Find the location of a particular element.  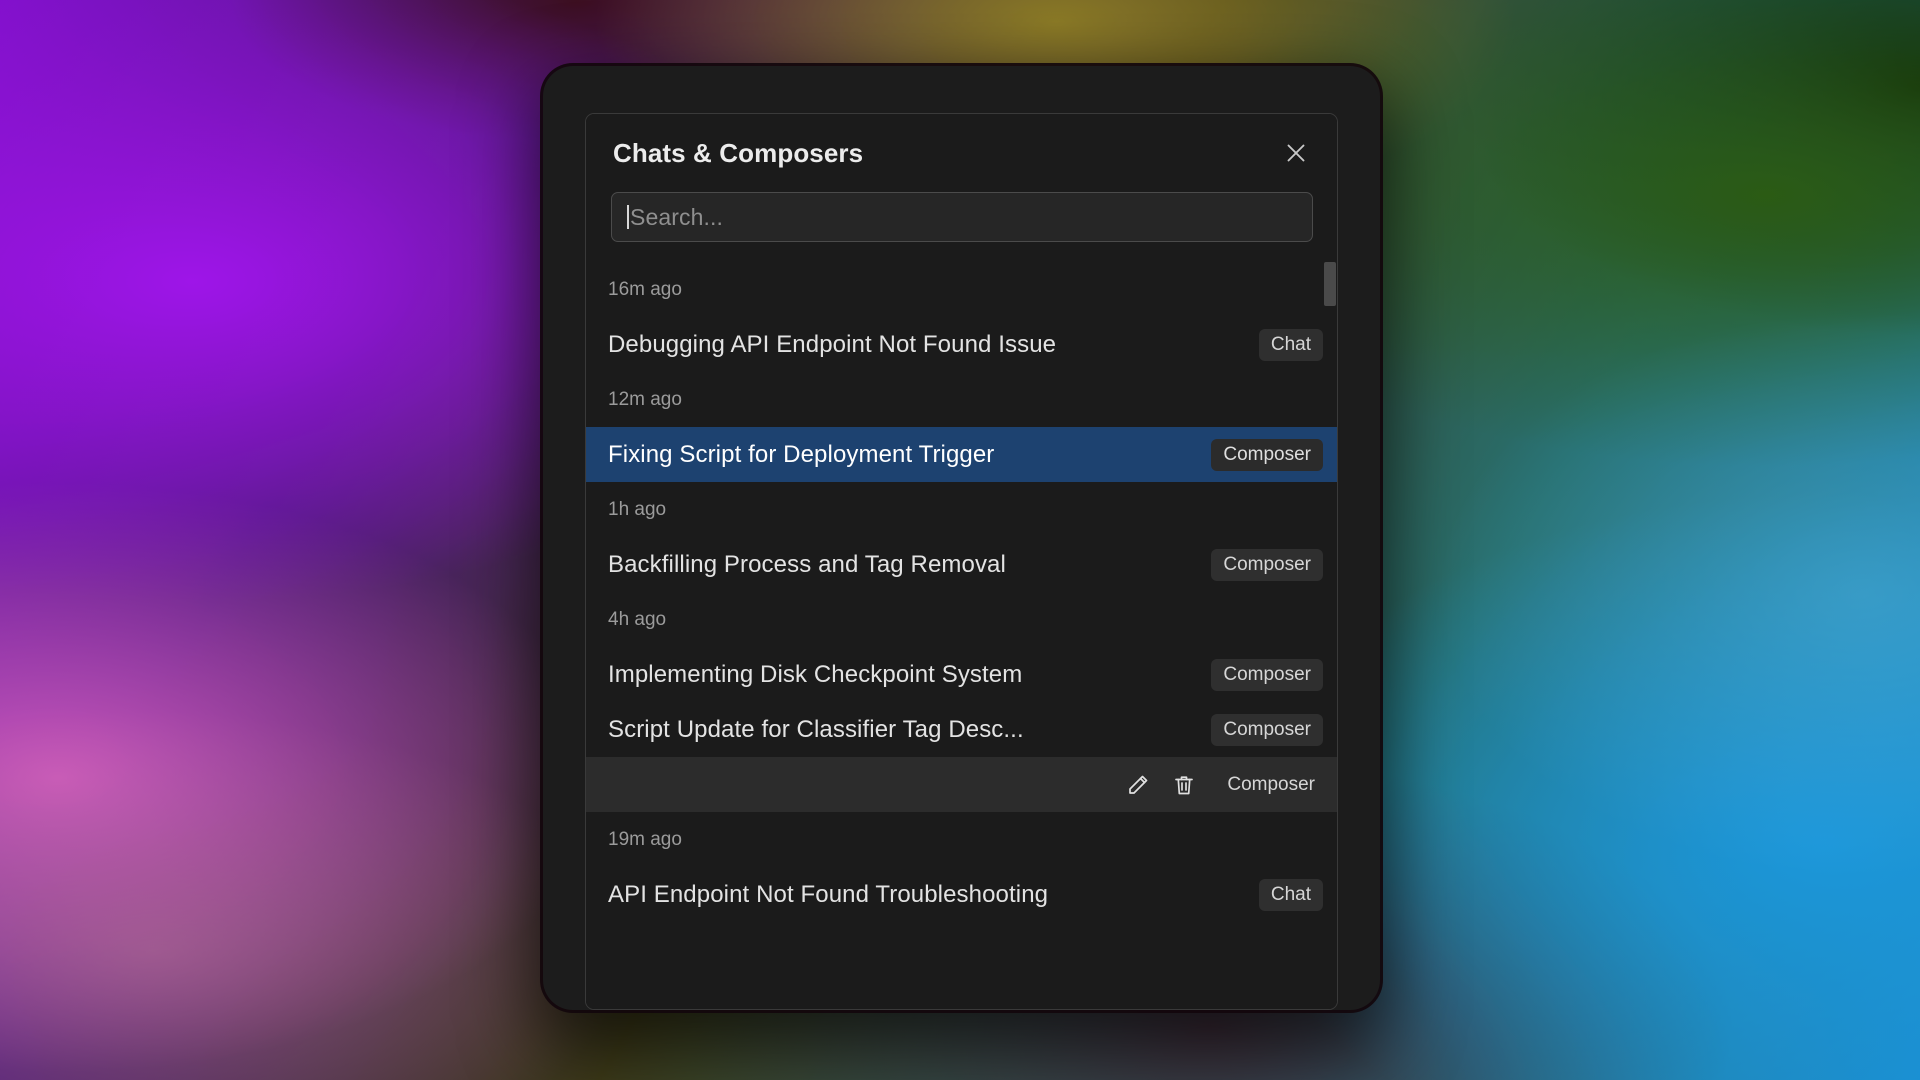

close-button is located at coordinates (1296, 153).